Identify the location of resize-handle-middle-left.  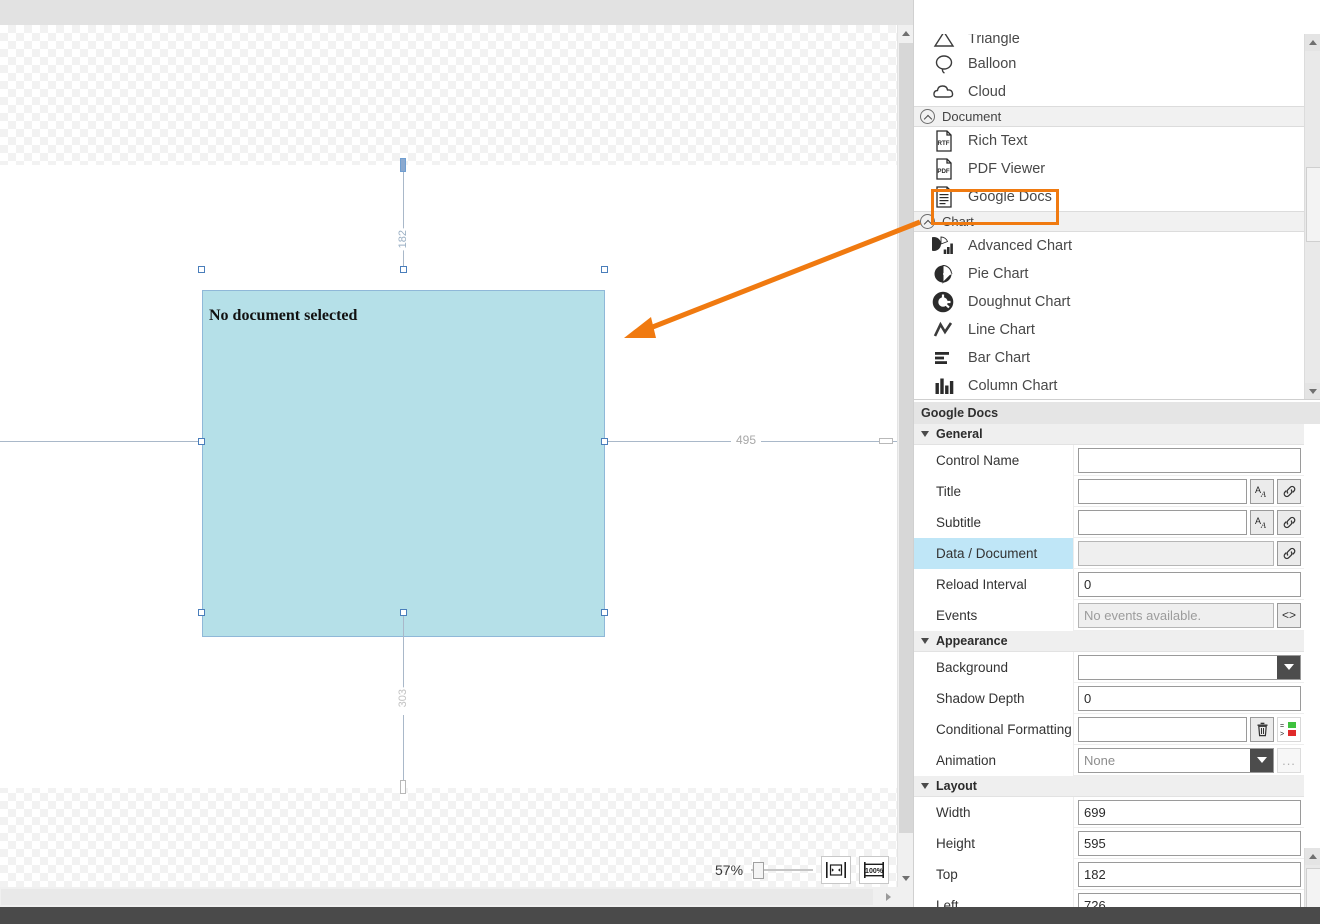
(201, 441).